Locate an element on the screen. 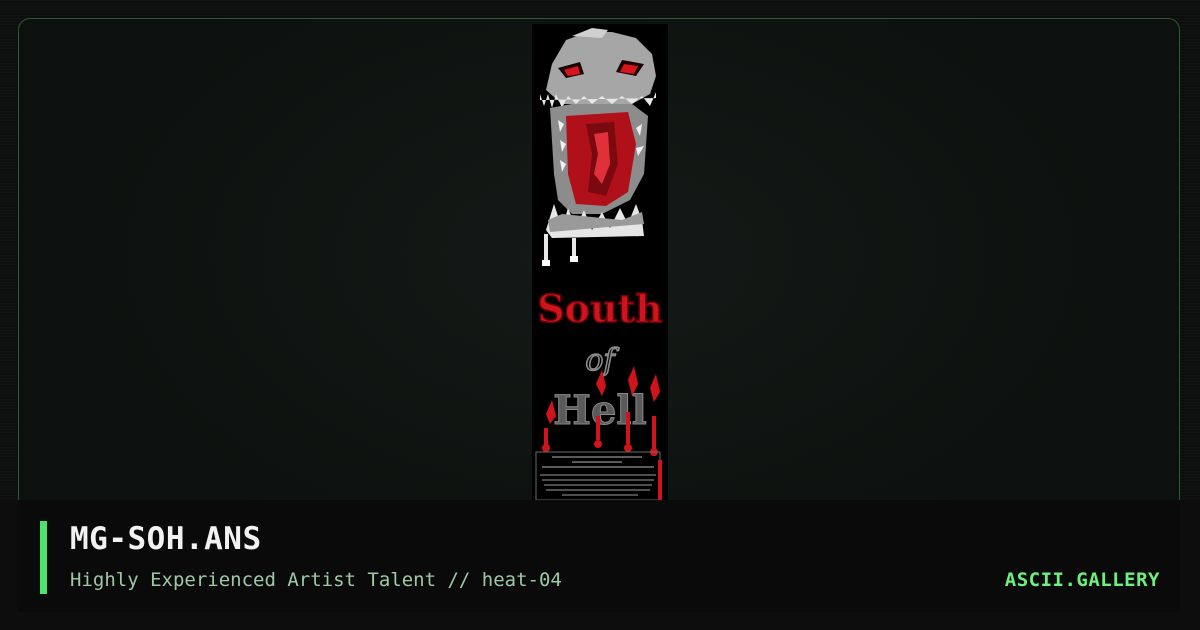 The height and width of the screenshot is (630, 1200). svg-text: South is located at coordinates (600, 308).